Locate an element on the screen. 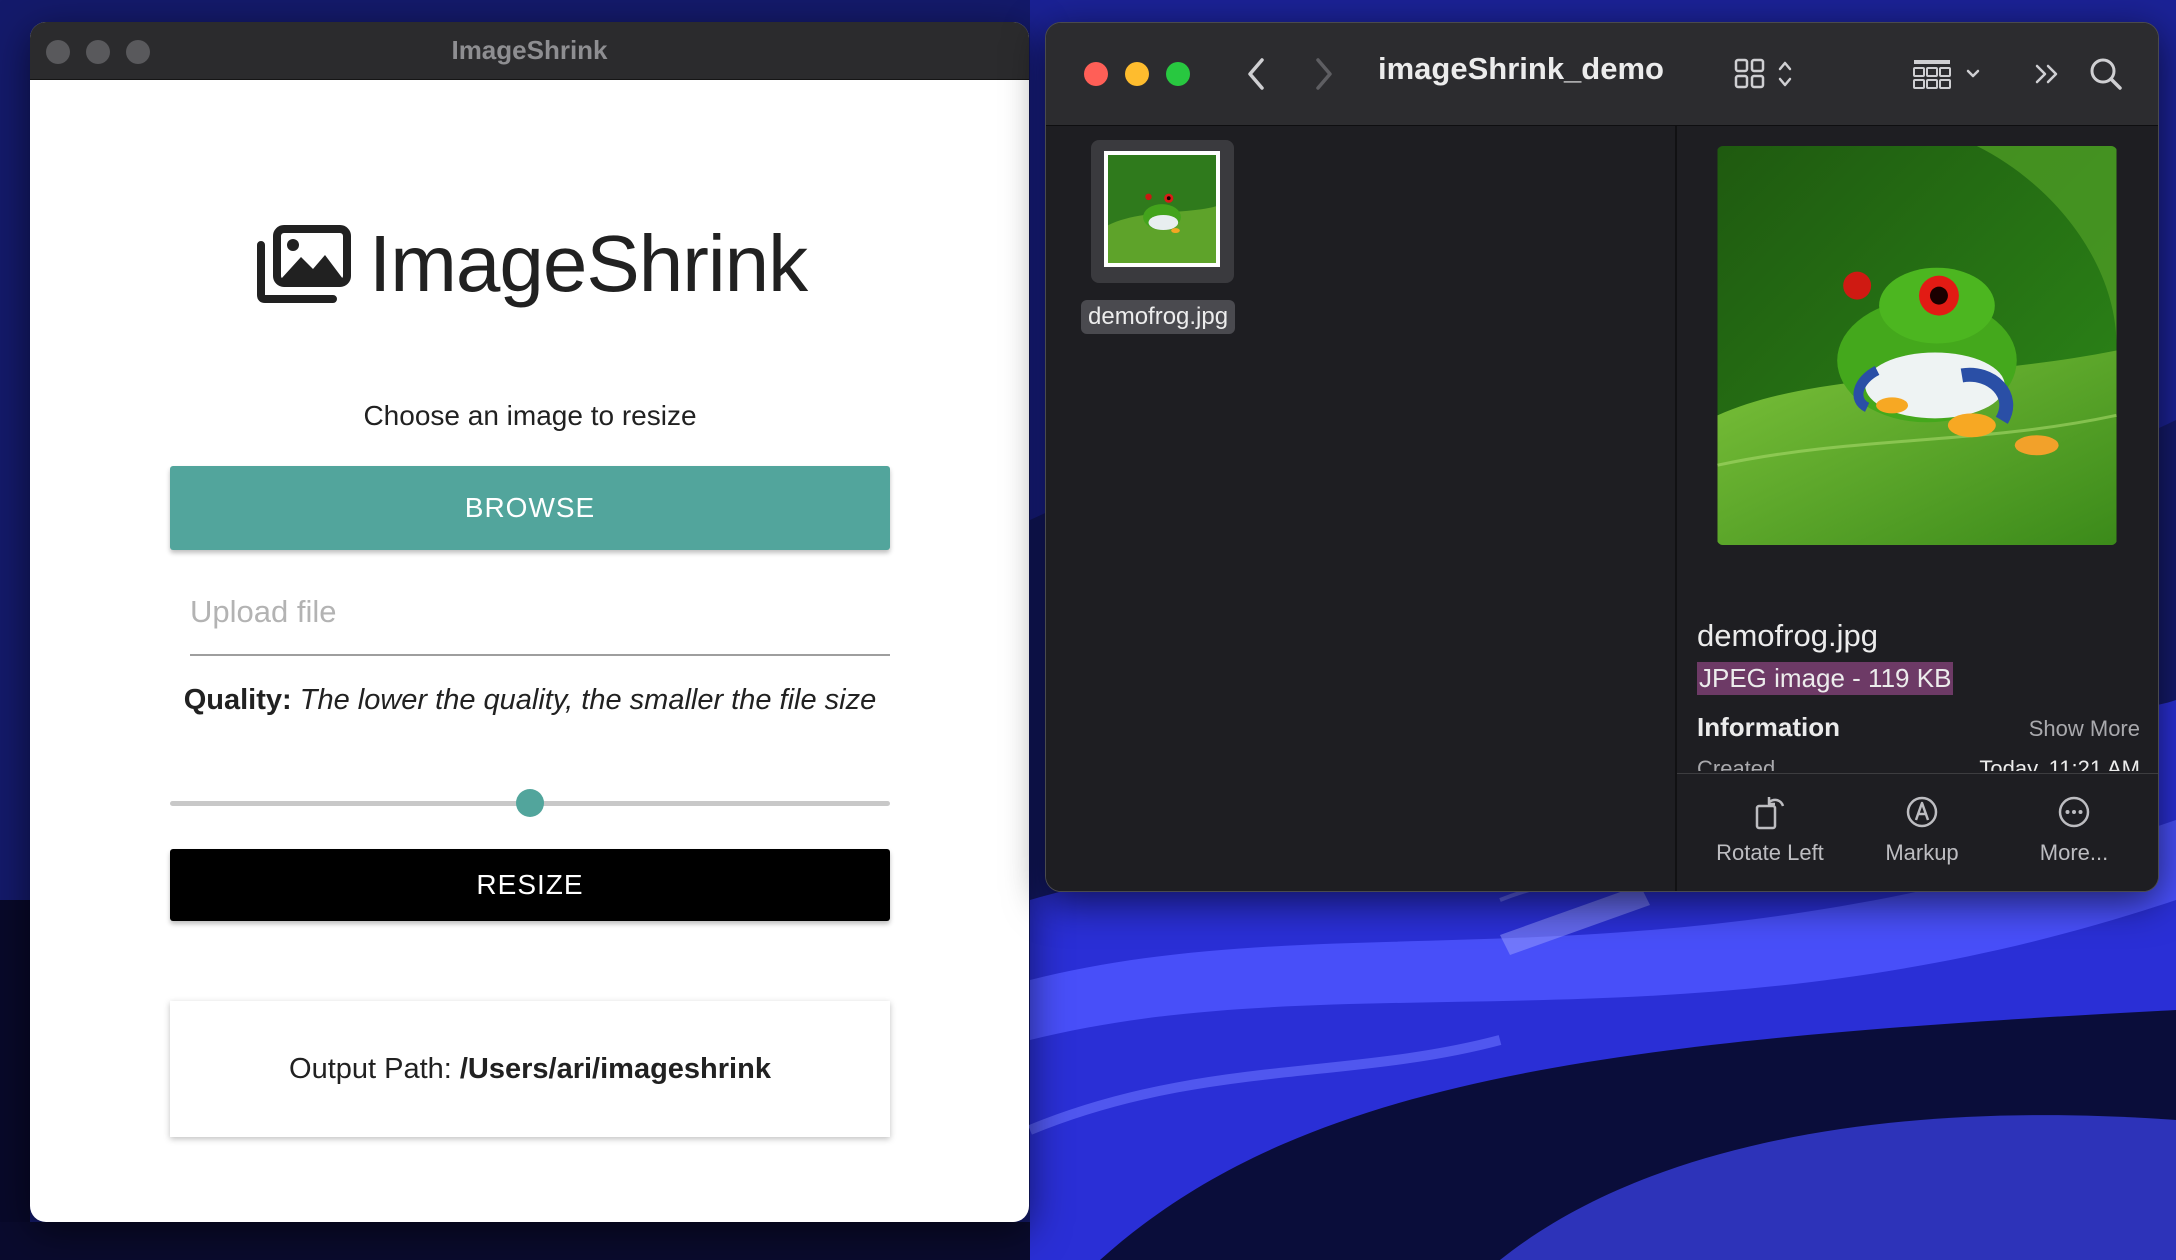 This screenshot has width=2176, height=1260. search-icon is located at coordinates (2106, 74).